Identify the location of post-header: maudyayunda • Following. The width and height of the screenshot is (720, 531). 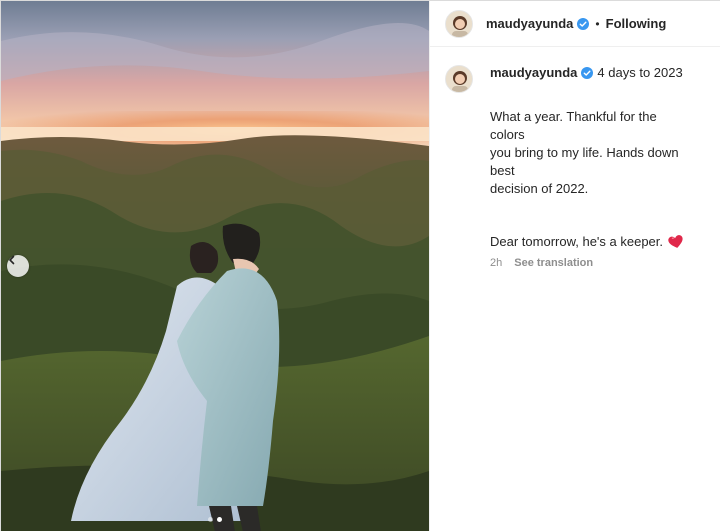
(575, 24).